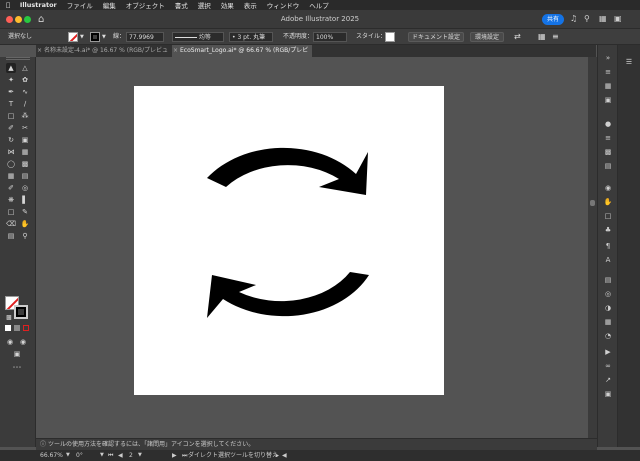 The image size is (640, 461). What do you see at coordinates (11, 188) in the screenshot?
I see `eyedropper-tool-icon: ✐` at bounding box center [11, 188].